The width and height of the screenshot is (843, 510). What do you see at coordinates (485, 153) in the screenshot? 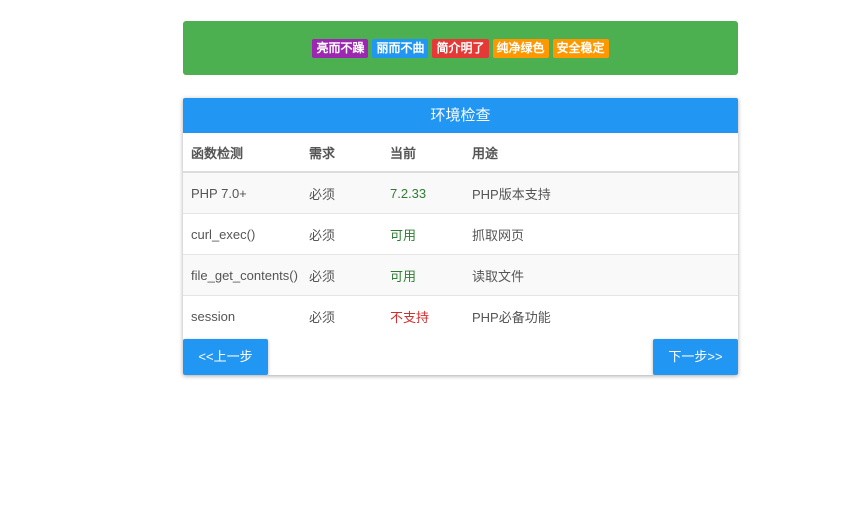
I see `header-purpose: 用途` at bounding box center [485, 153].